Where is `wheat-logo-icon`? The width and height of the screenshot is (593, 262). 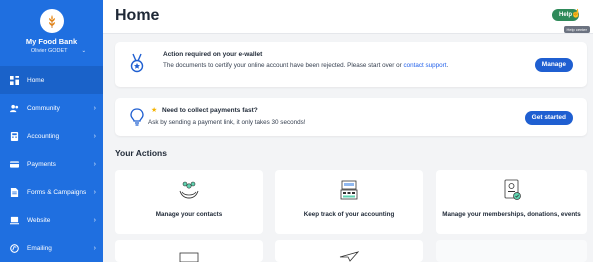
wheat-logo-icon is located at coordinates (51, 21).